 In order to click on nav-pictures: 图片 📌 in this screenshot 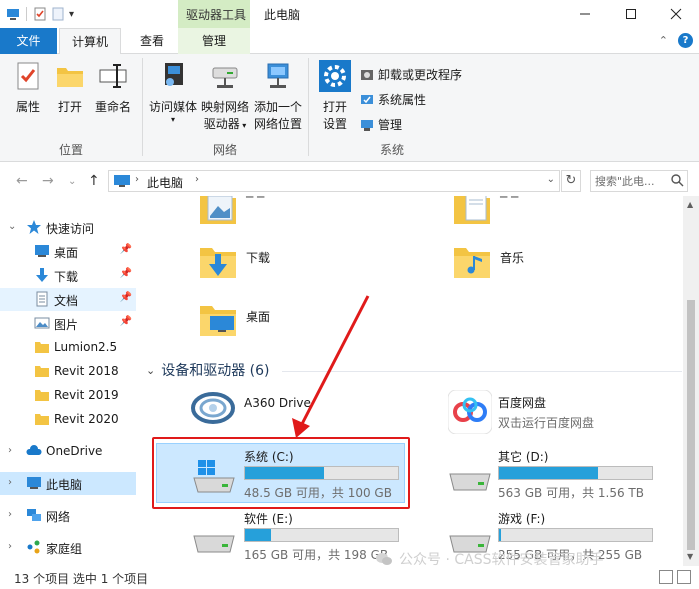, I will do `click(68, 323)`.